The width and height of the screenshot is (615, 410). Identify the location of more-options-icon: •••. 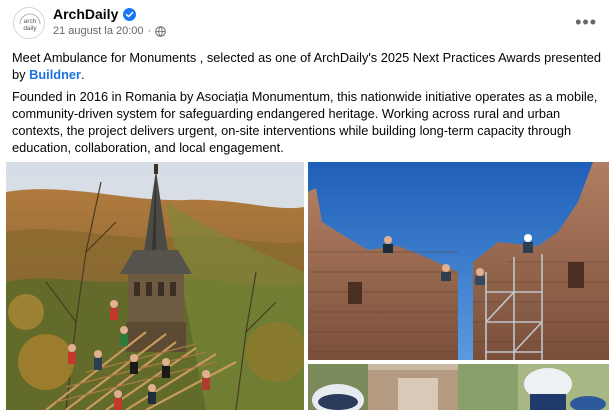
(586, 22).